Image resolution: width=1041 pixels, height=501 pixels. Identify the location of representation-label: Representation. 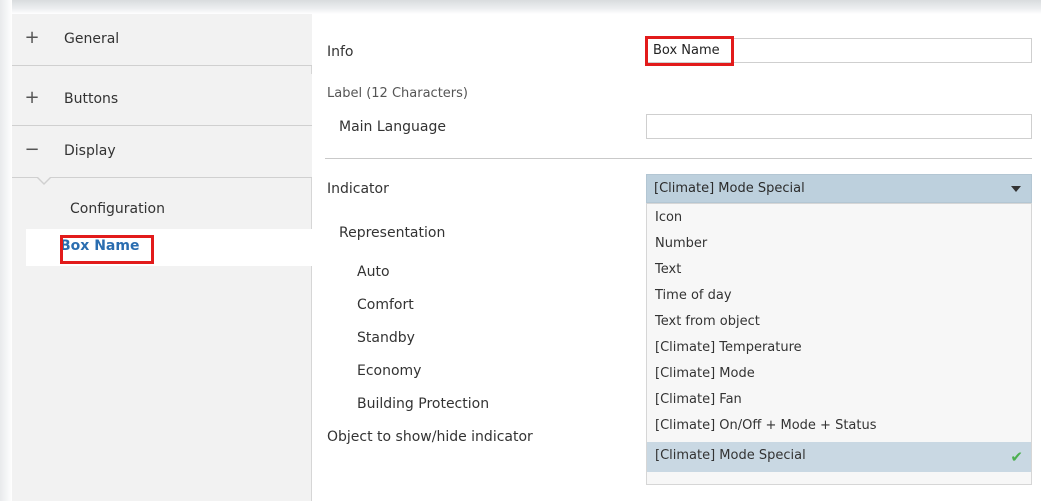
(392, 233).